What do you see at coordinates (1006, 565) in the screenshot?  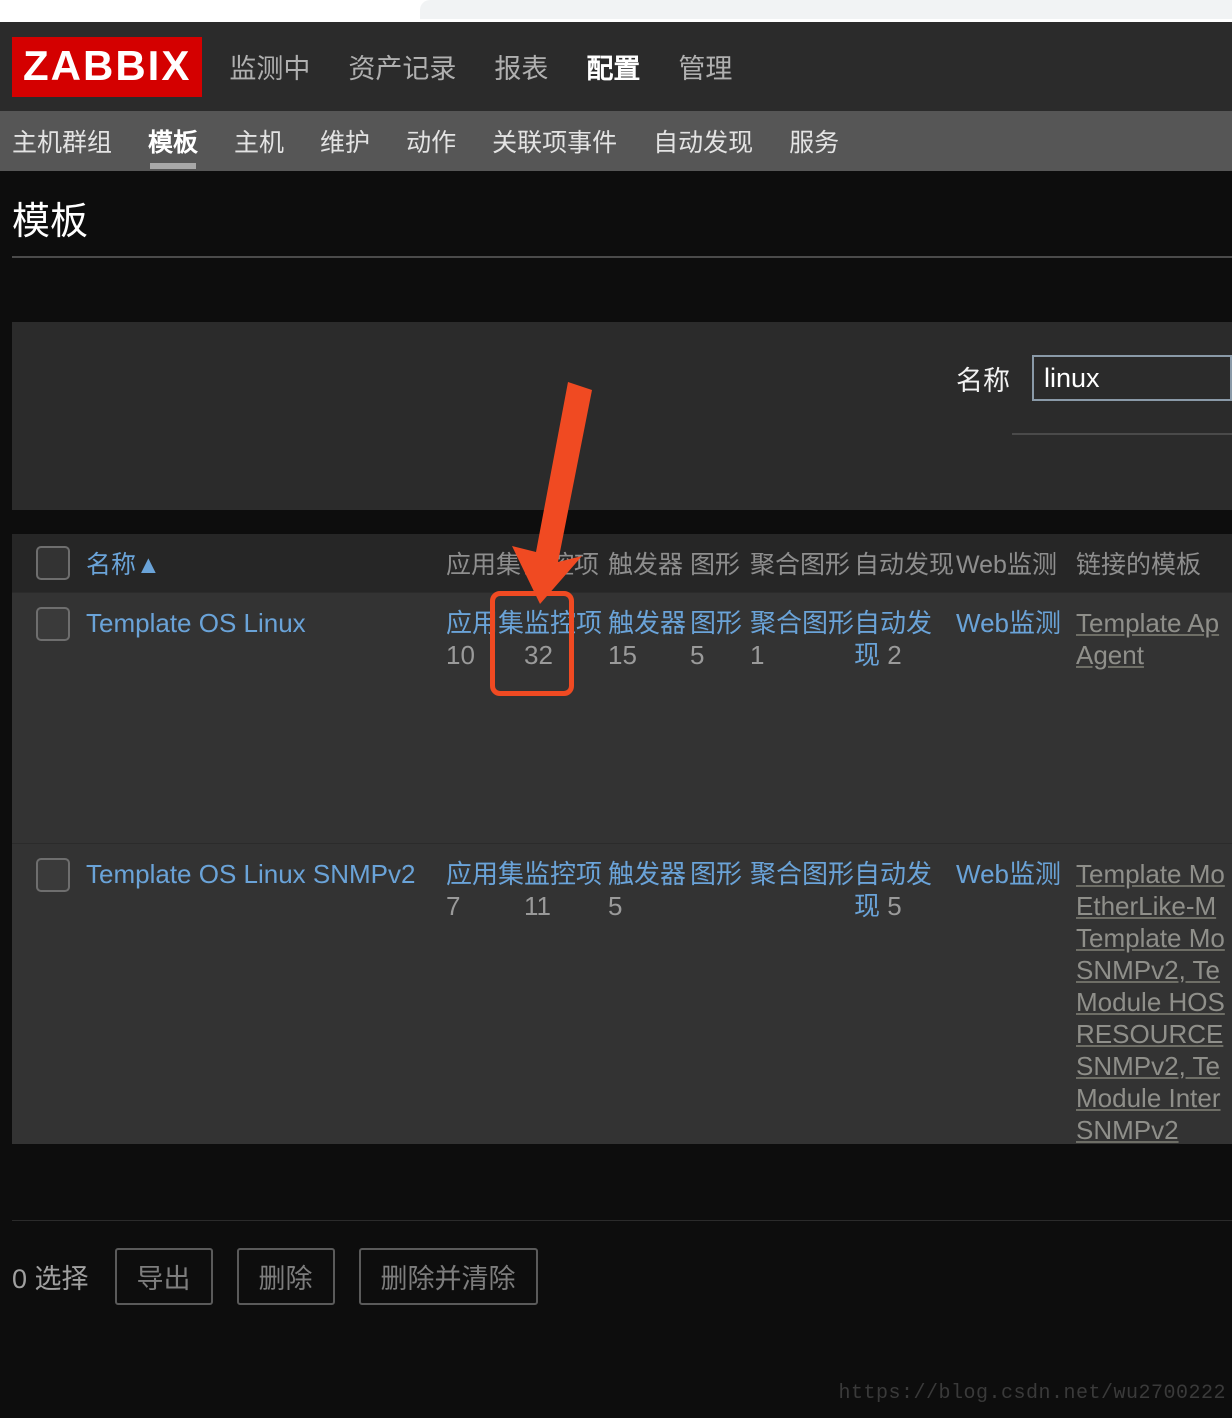 I see `column-header-web: Web监测` at bounding box center [1006, 565].